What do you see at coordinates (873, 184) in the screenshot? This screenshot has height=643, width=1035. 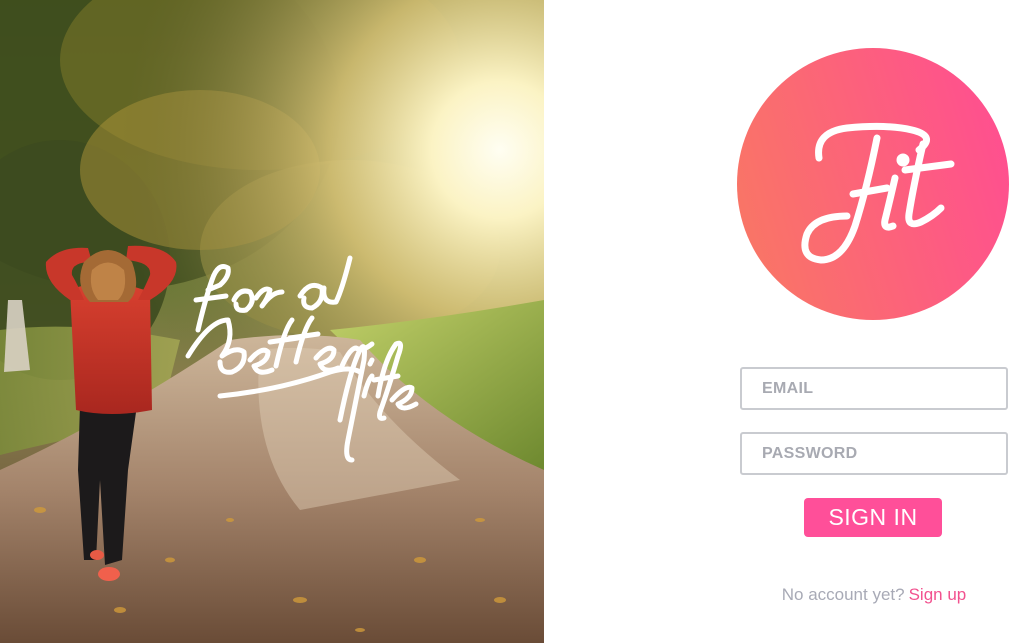 I see `fit-logo` at bounding box center [873, 184].